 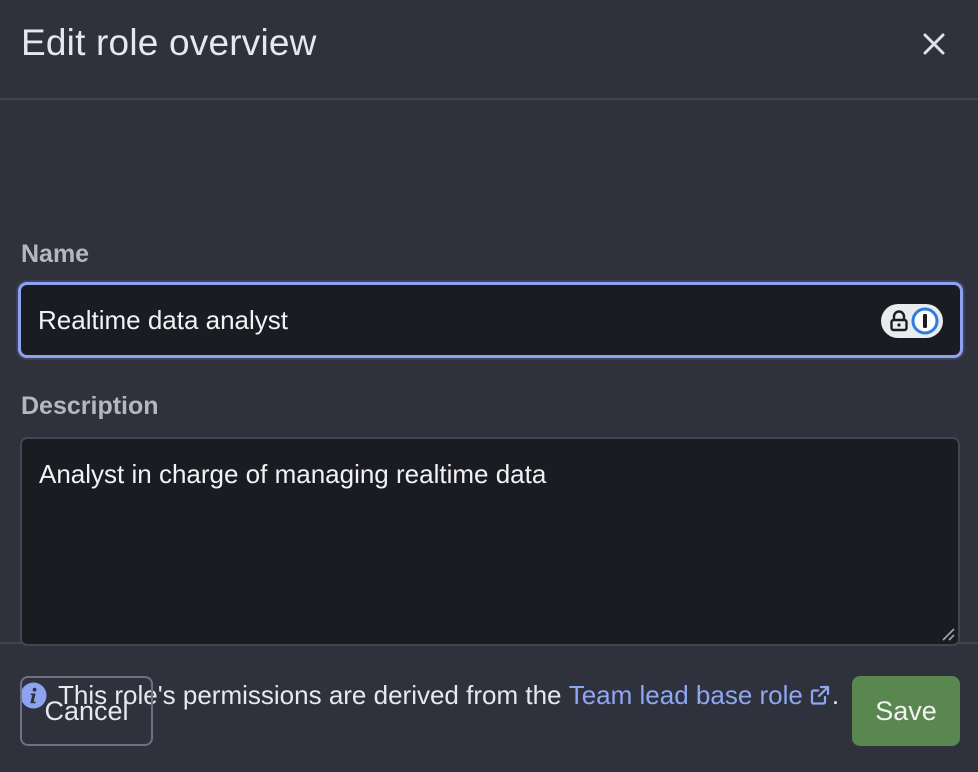 I want to click on name-label: Name, so click(x=55, y=254).